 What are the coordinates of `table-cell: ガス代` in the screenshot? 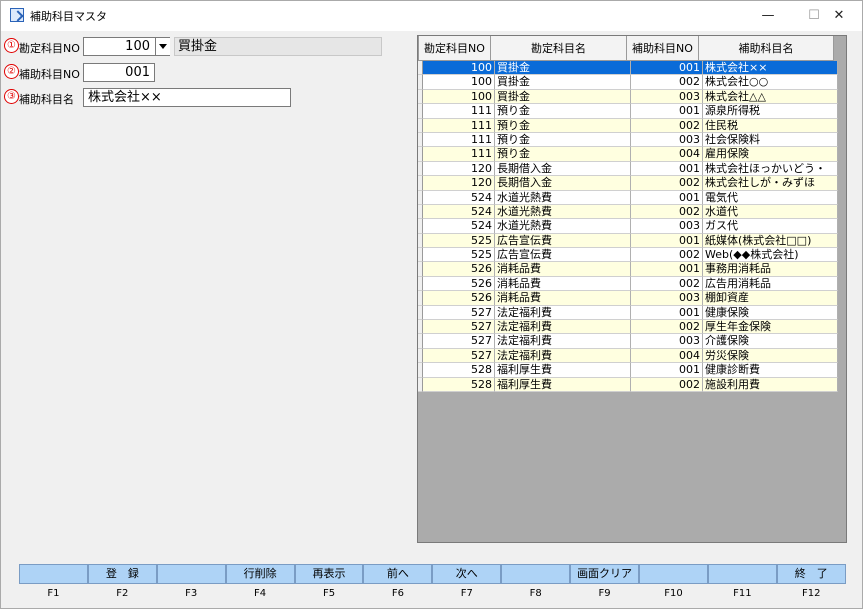 It's located at (770, 226).